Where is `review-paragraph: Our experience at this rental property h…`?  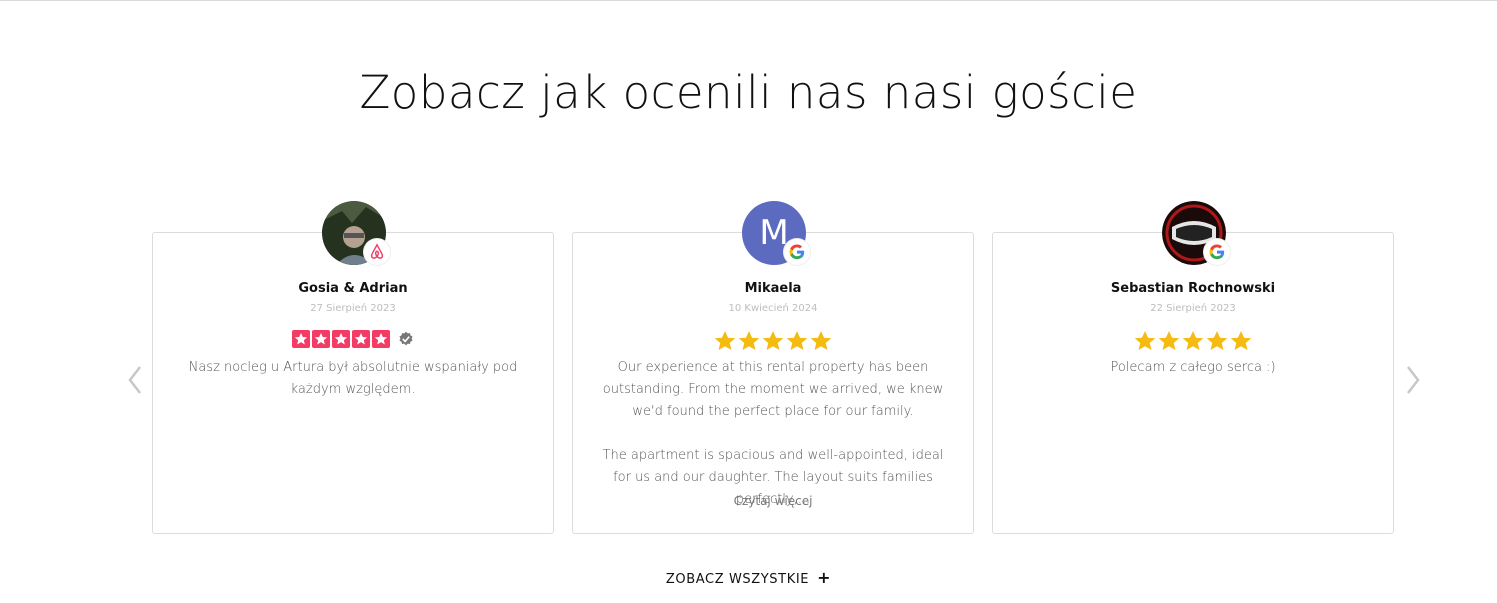
review-paragraph: Our experience at this rental property h… is located at coordinates (773, 389).